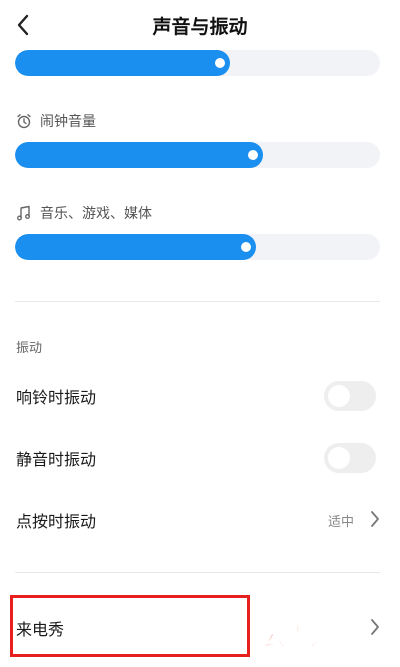 The width and height of the screenshot is (400, 667). Describe the element at coordinates (68, 122) in the screenshot. I see `alarm-volume-label: 闹钟音量` at that location.